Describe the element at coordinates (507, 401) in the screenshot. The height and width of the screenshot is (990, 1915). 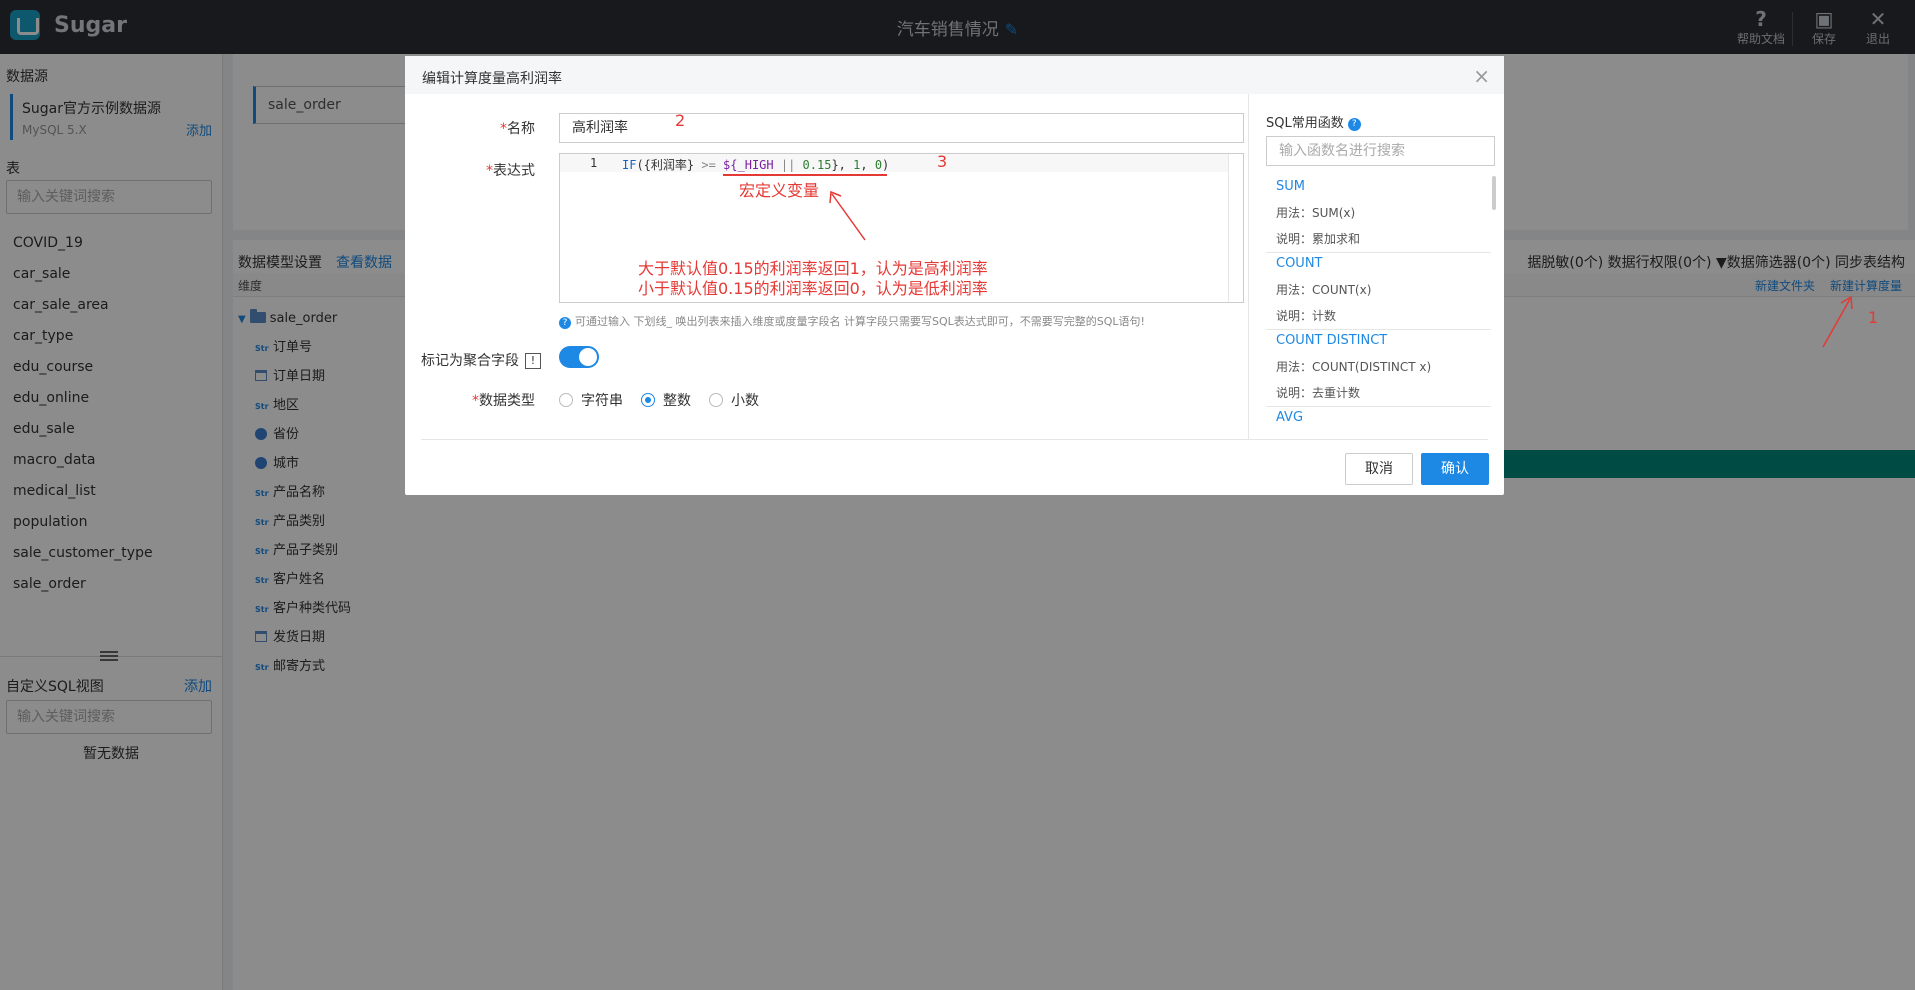
I see `type-label-text: 数据类型` at that location.